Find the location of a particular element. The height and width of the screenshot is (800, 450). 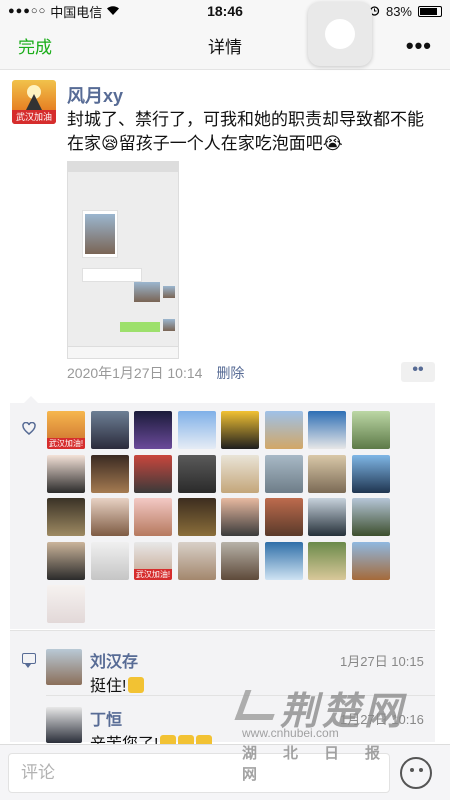

comments-panel: 刘汉存 1月27日 10:15 挺住! 丁恒 1月27日 10:16 辛苦您了! is located at coordinates (222, 691).